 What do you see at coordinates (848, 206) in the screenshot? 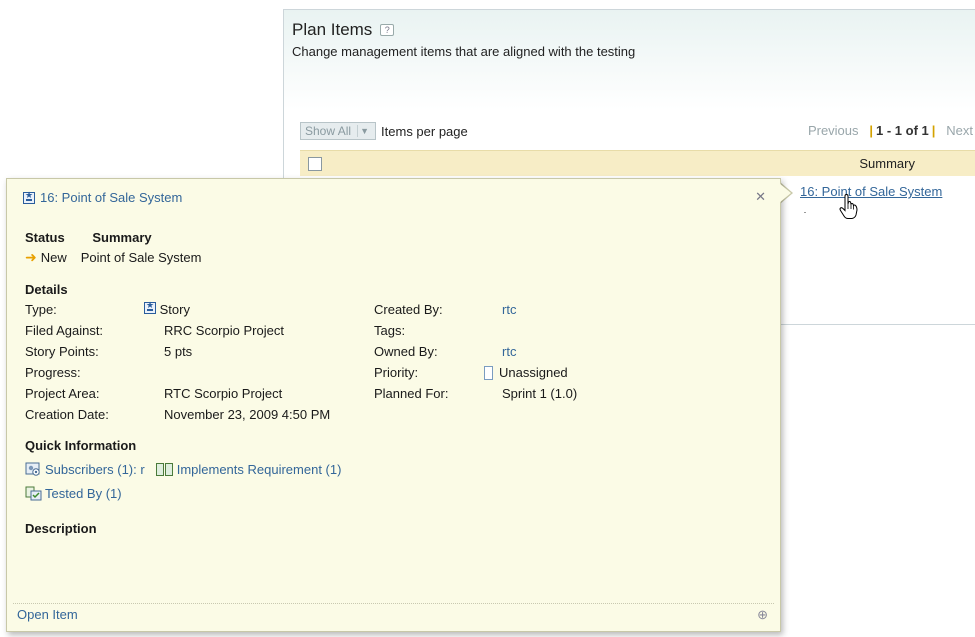
I see `hand-cursor-icon` at bounding box center [848, 206].